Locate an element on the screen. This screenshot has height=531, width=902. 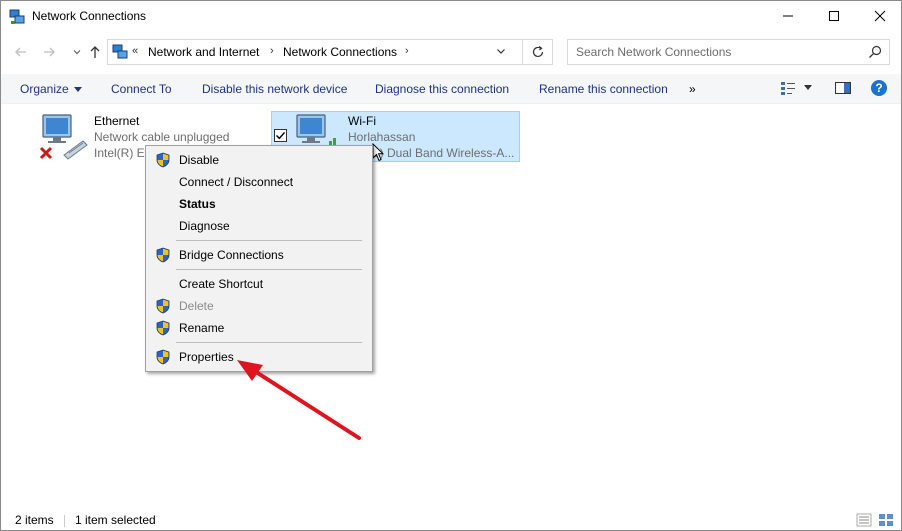
title-bar: Network Connections is located at coordinates (451, 17).